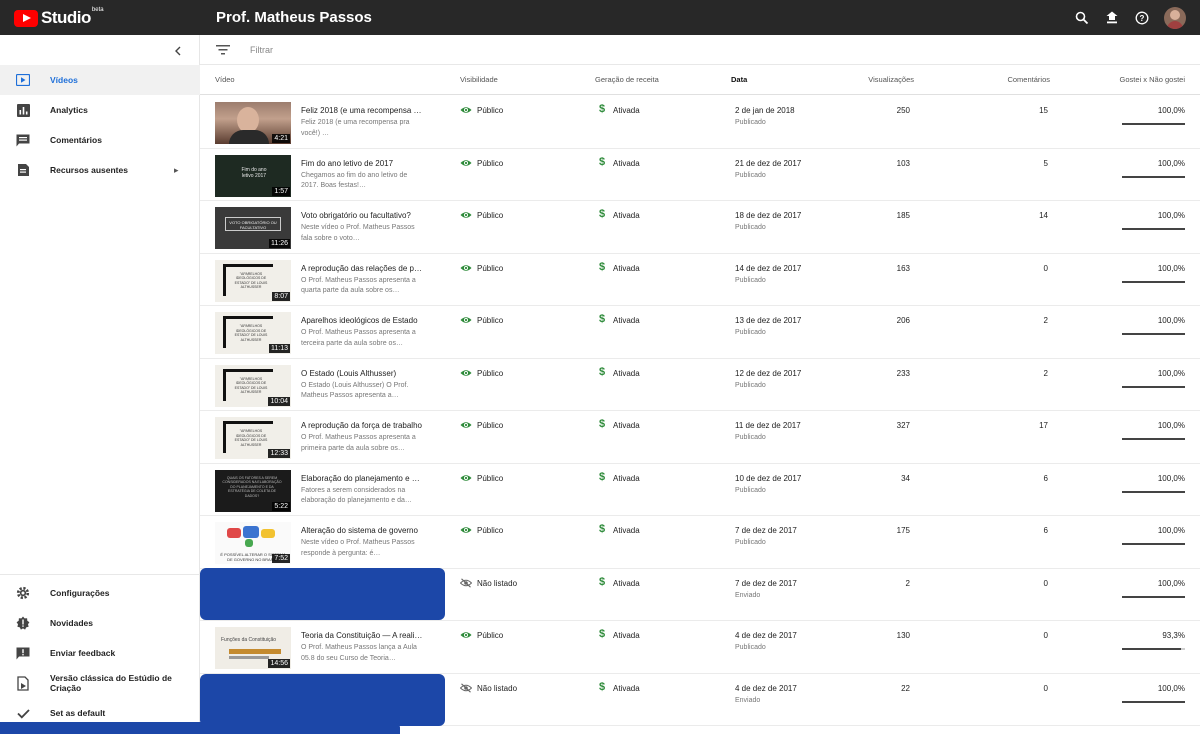 This screenshot has width=1200, height=734. I want to click on sidebar-item-missing-features: Recursos ausentes ▸, so click(100, 170).